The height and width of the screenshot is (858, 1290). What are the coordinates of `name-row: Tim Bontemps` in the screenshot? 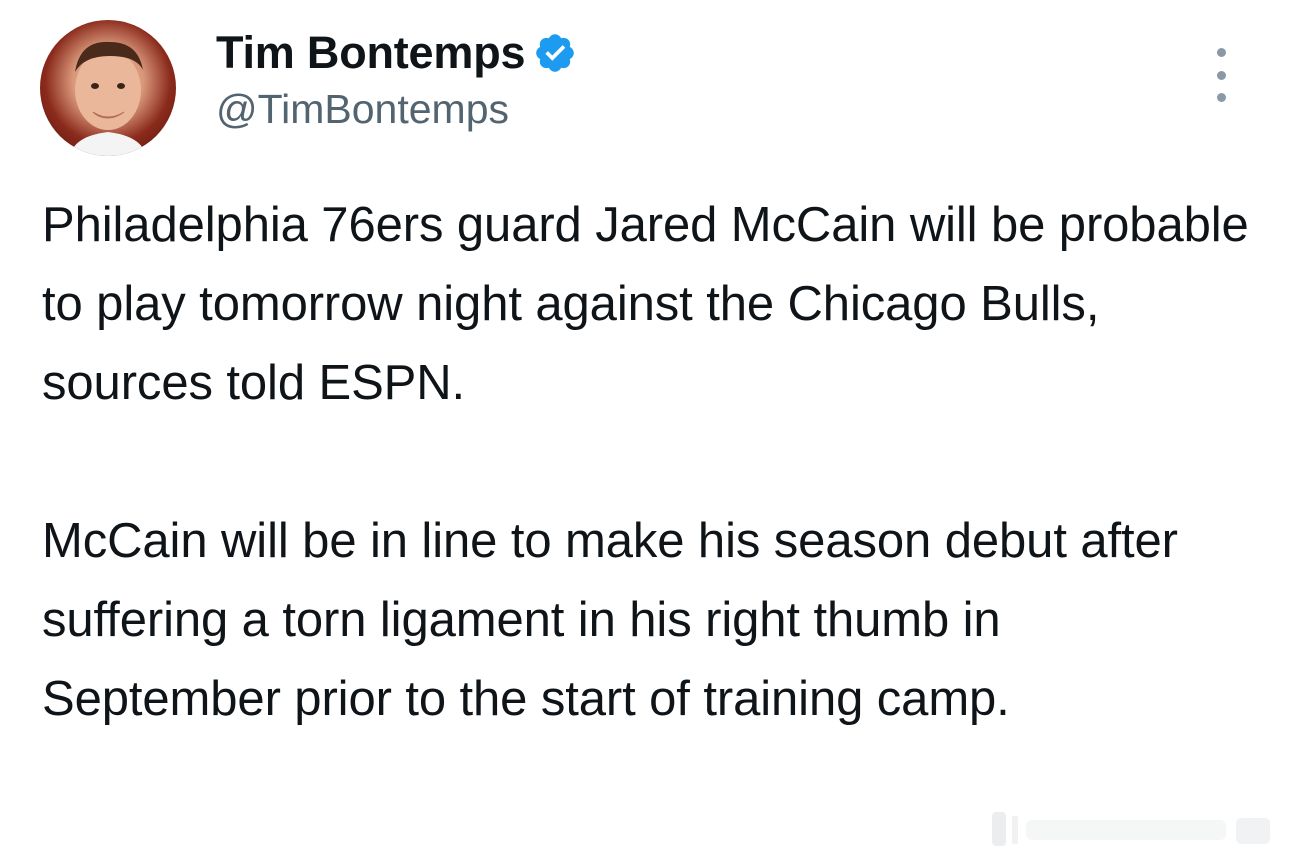 It's located at (396, 53).